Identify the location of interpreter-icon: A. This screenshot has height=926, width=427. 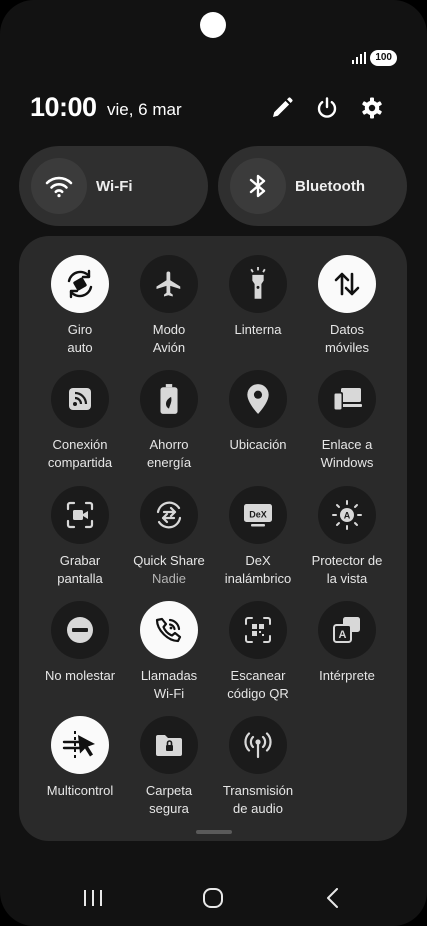
(347, 630).